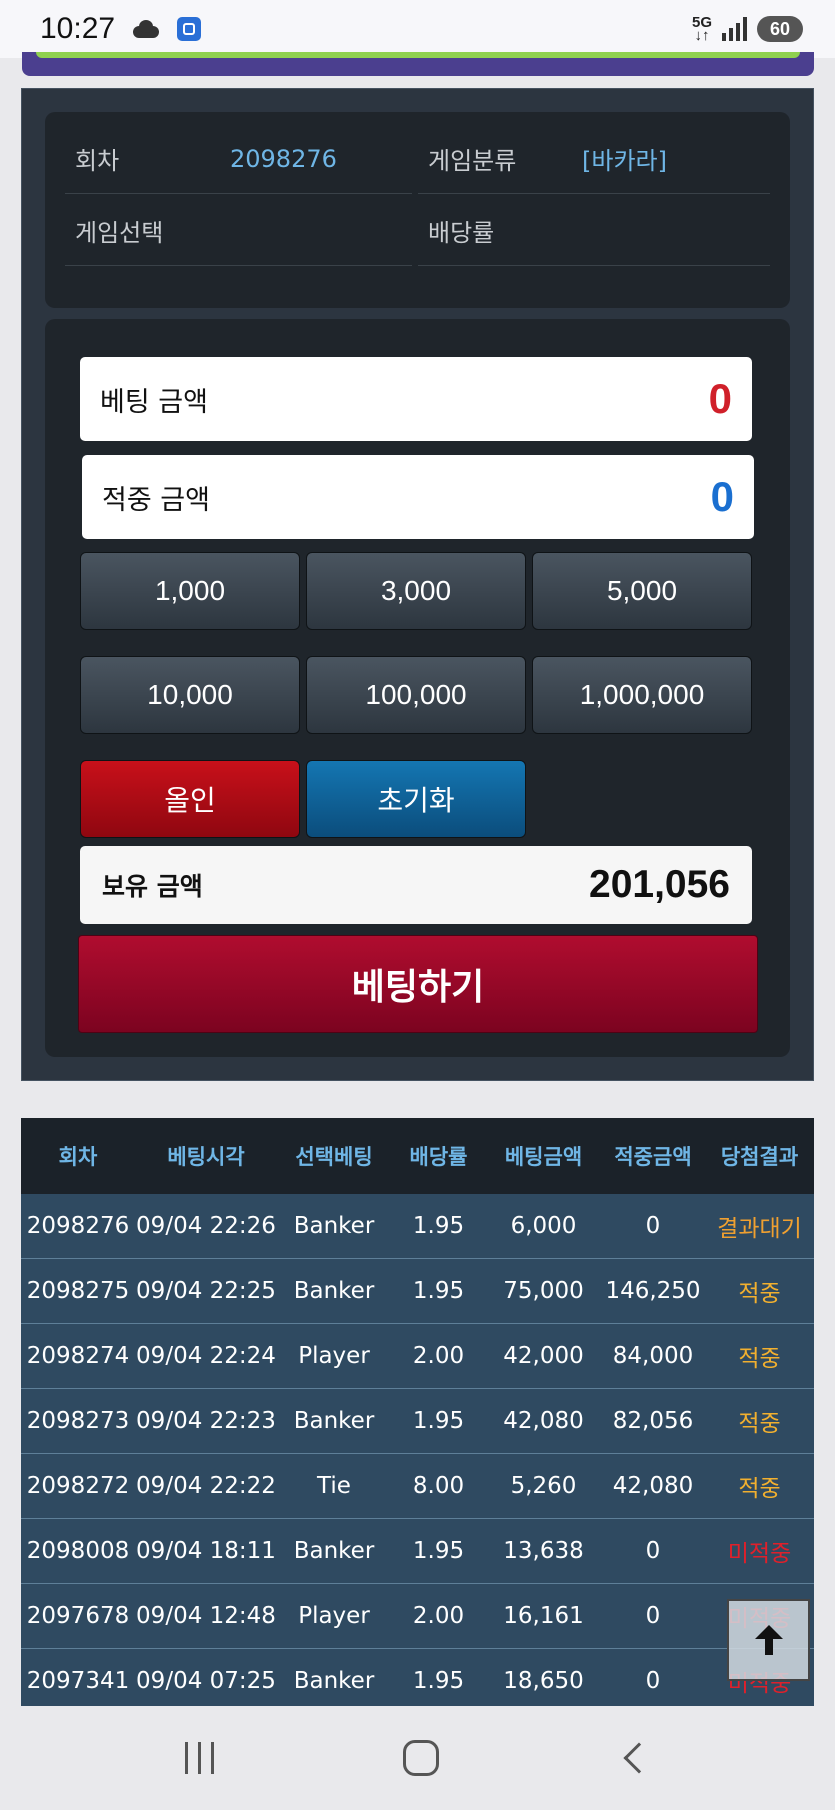 The height and width of the screenshot is (1810, 835). Describe the element at coordinates (639, 1758) in the screenshot. I see `back-icon` at that location.